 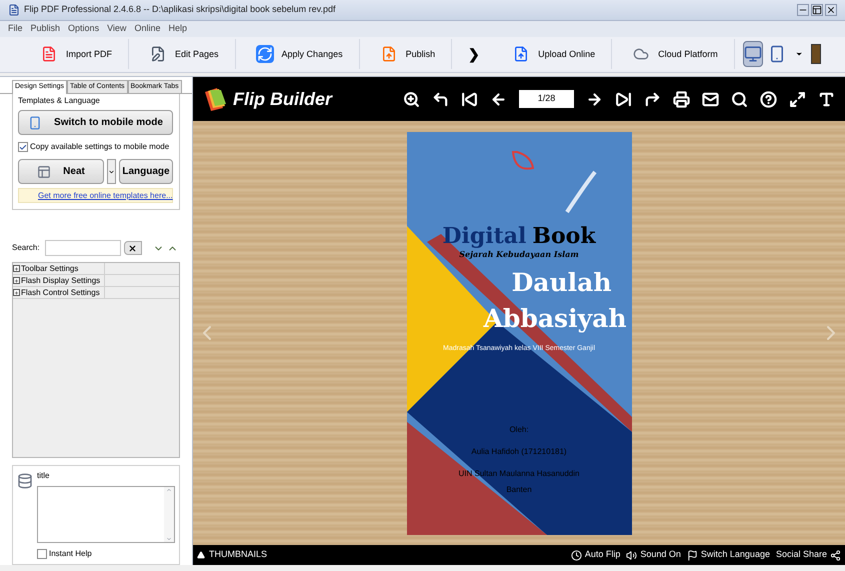 What do you see at coordinates (546, 99) in the screenshot?
I see `page-number-field: 1/28` at bounding box center [546, 99].